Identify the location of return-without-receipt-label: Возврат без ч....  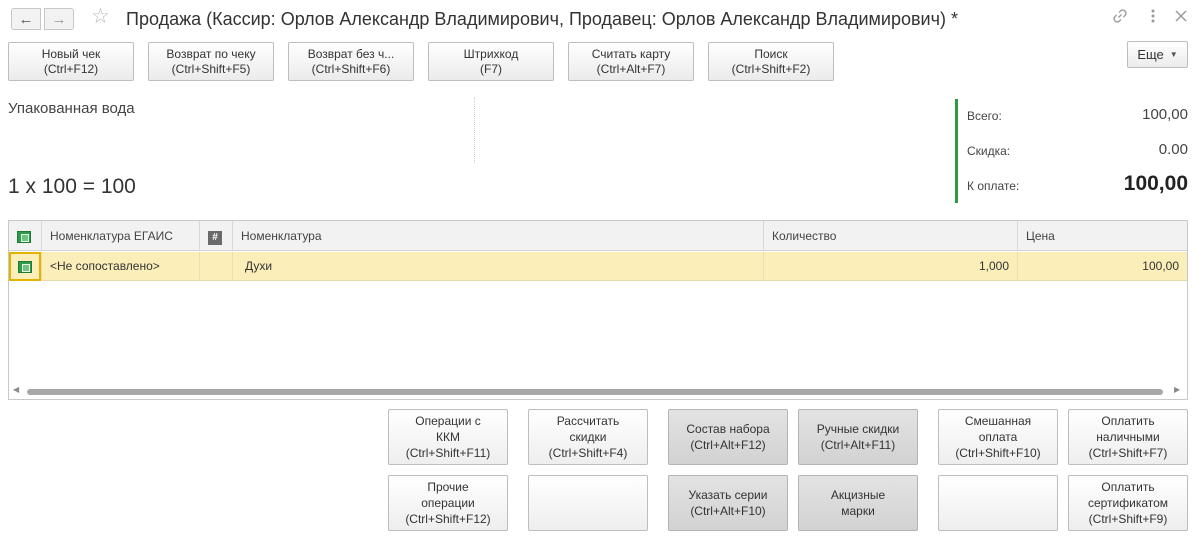
(351, 53).